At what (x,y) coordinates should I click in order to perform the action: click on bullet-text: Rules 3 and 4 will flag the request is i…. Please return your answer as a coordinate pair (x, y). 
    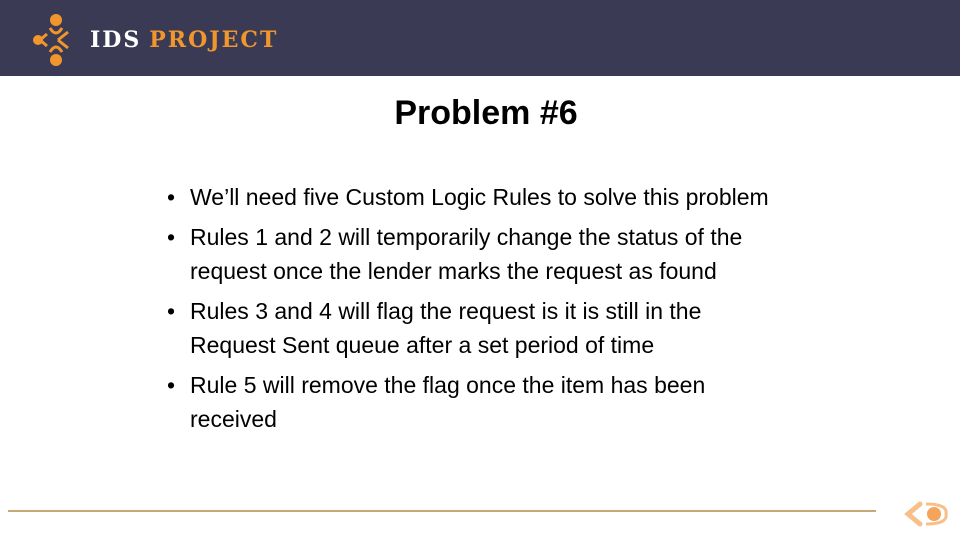
    Looking at the image, I should click on (446, 328).